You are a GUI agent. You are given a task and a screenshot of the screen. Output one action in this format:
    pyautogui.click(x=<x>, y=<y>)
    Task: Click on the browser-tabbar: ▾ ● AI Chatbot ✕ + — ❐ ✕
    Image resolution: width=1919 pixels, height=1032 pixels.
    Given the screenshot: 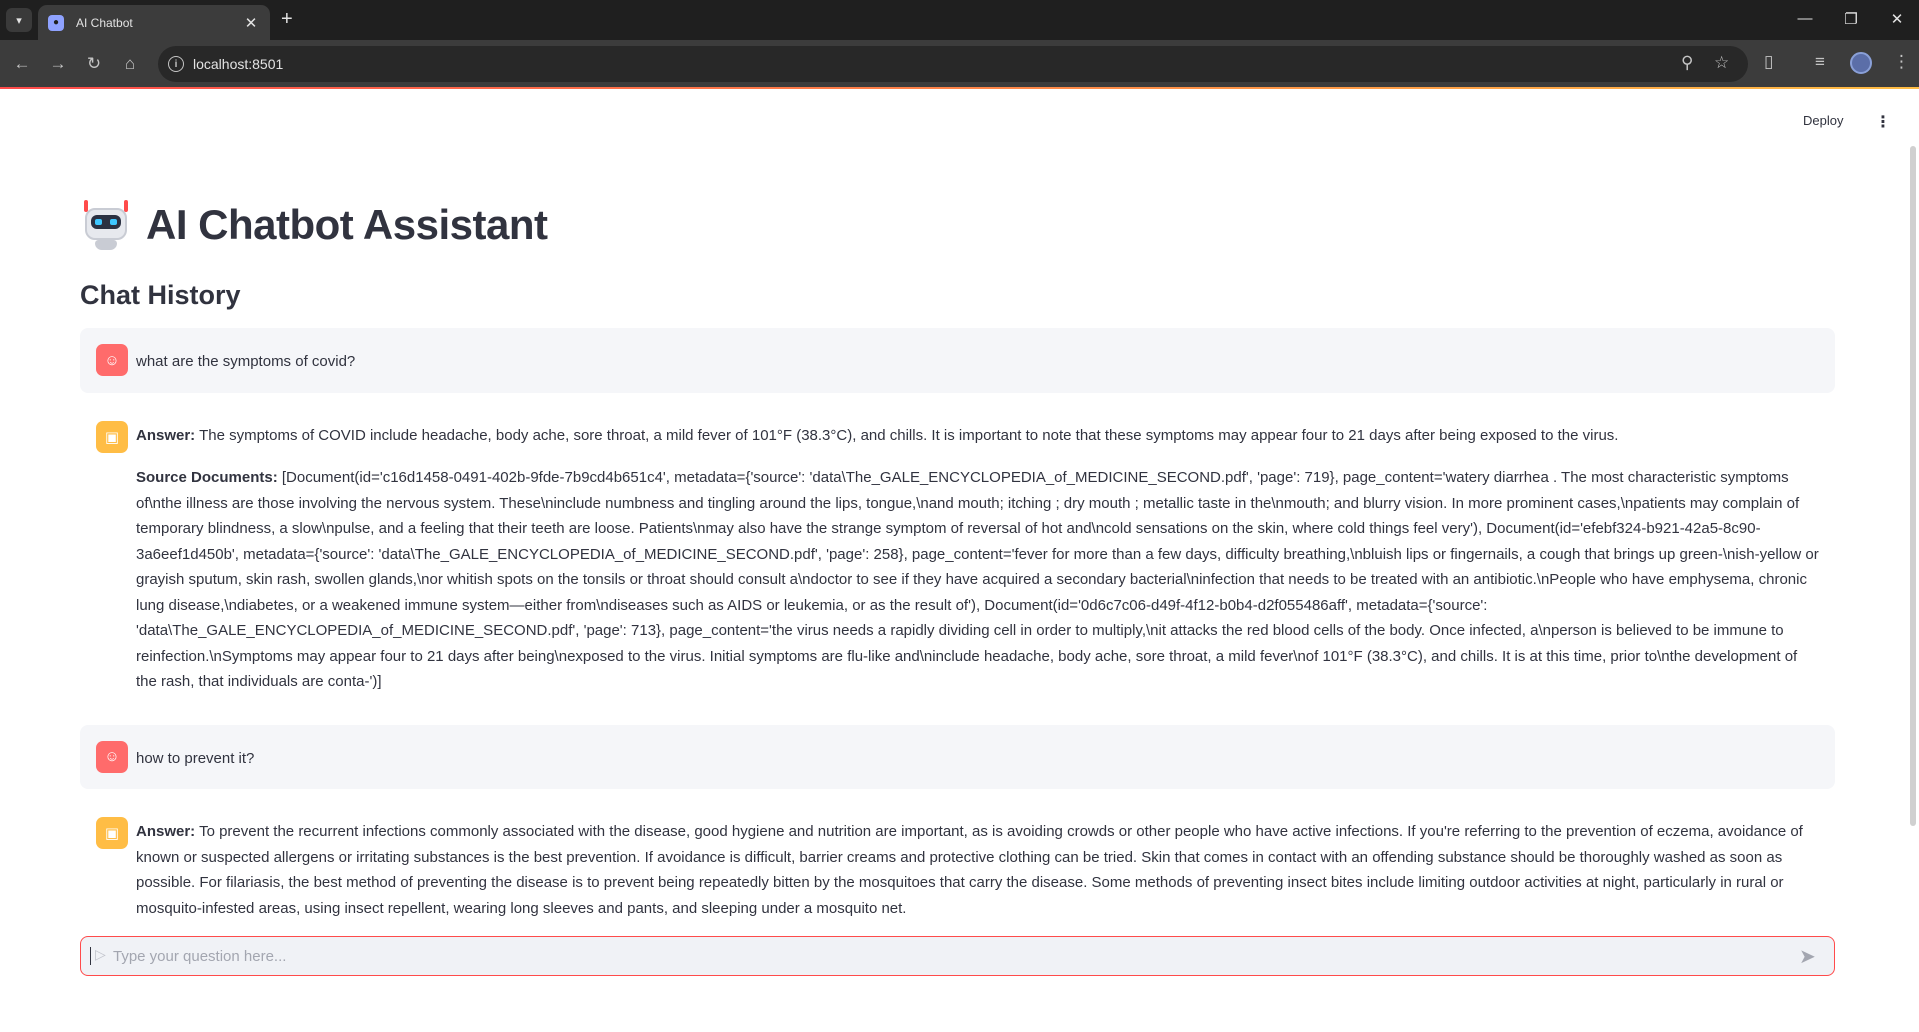 What is the action you would take?
    pyautogui.click(x=959, y=20)
    